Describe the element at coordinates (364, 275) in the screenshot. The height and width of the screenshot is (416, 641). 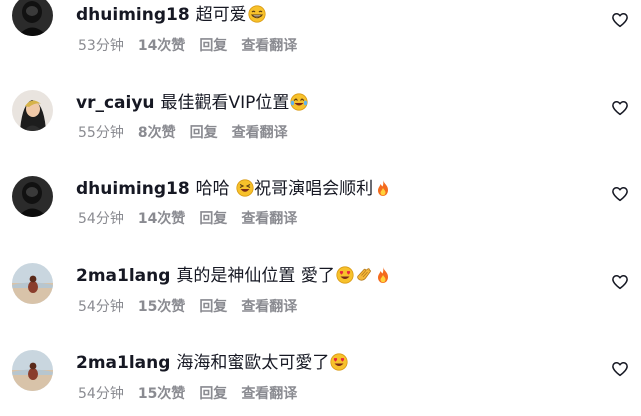
I see `clap-emoji` at that location.